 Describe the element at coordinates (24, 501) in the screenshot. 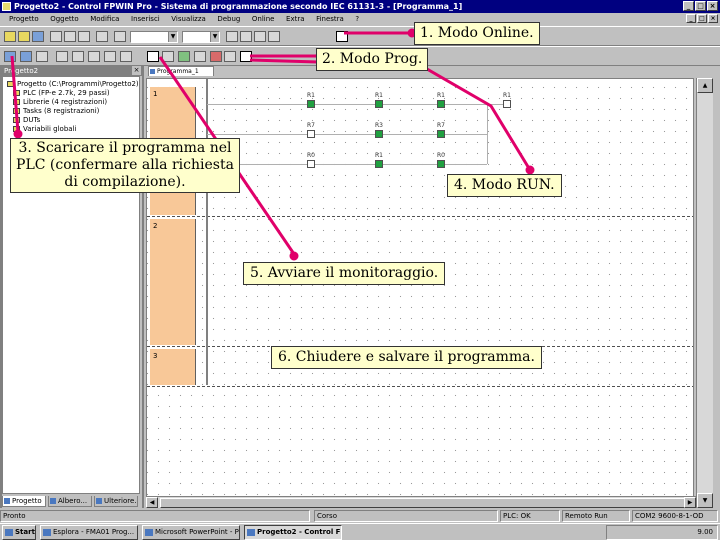

I see `tab-progetto: Progetto` at that location.